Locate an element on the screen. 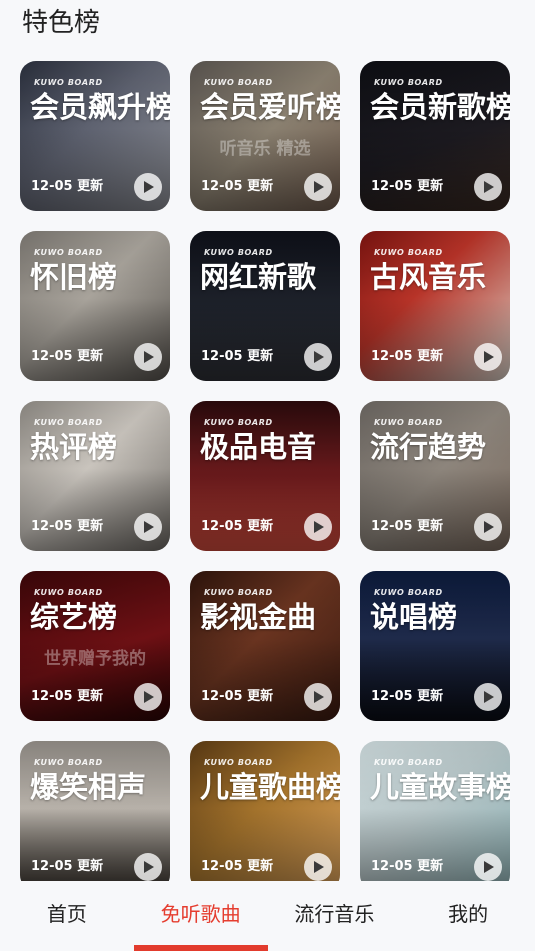  chart-card-title: 怀旧榜 is located at coordinates (74, 277).